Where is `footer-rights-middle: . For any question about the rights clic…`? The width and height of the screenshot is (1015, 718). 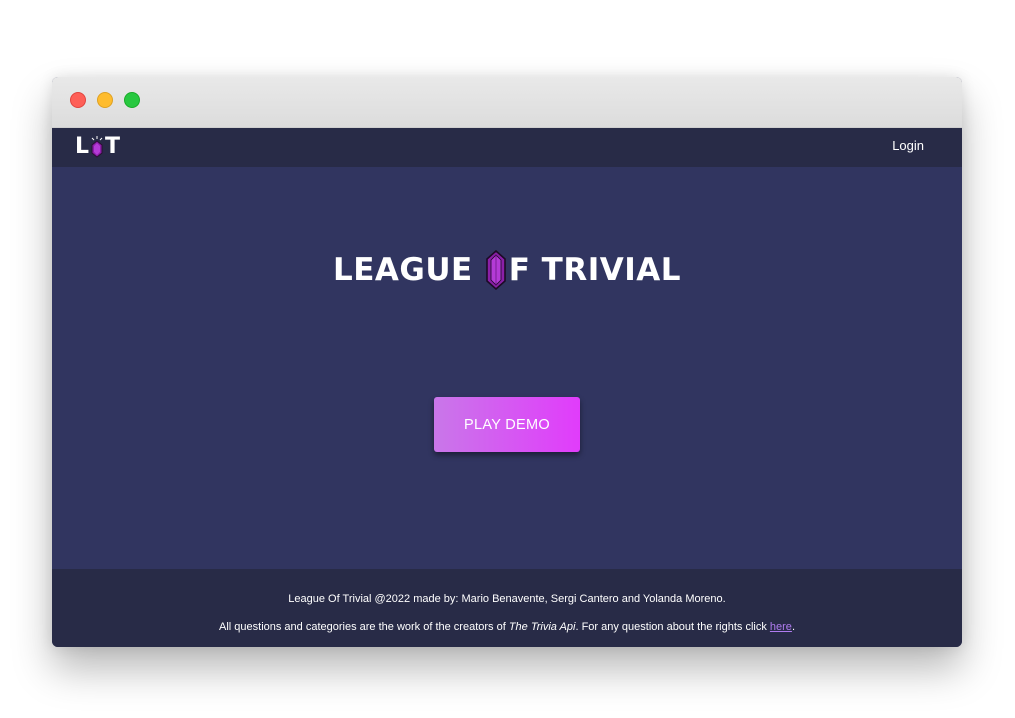 footer-rights-middle: . For any question about the rights clic… is located at coordinates (672, 627).